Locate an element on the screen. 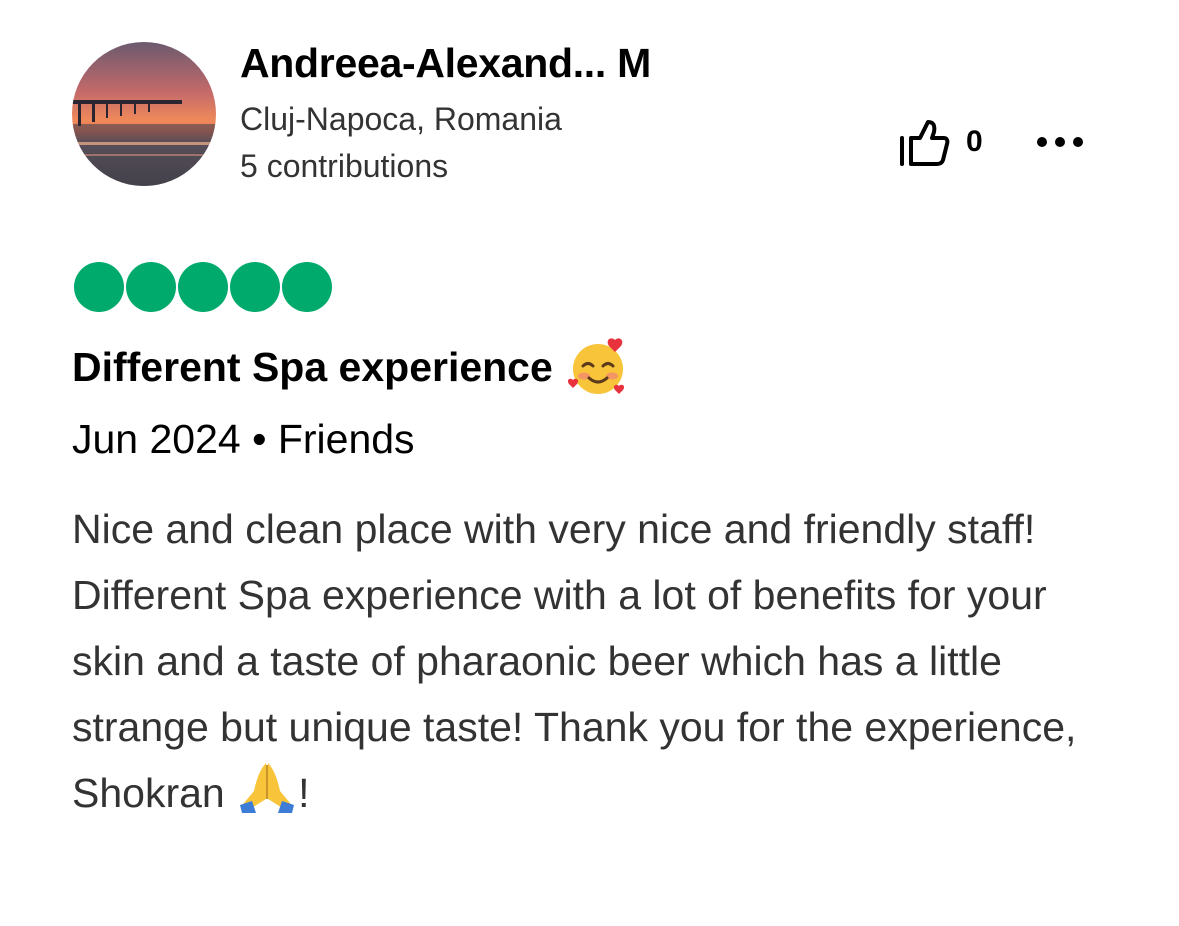  rating-bubbles is located at coordinates (204, 287).